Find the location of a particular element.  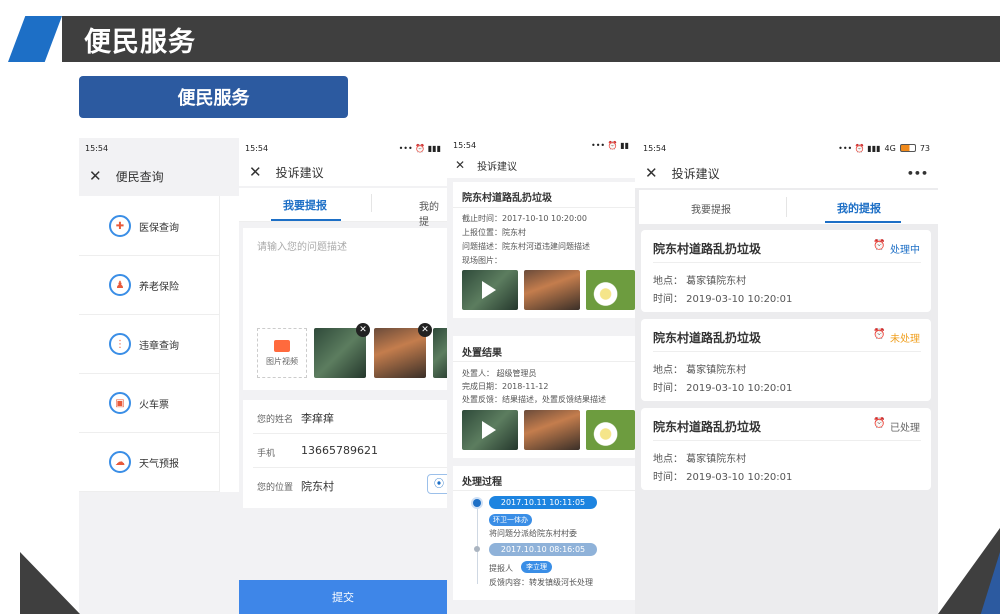

service-item: ♟ 养老保险 is located at coordinates (149, 286).